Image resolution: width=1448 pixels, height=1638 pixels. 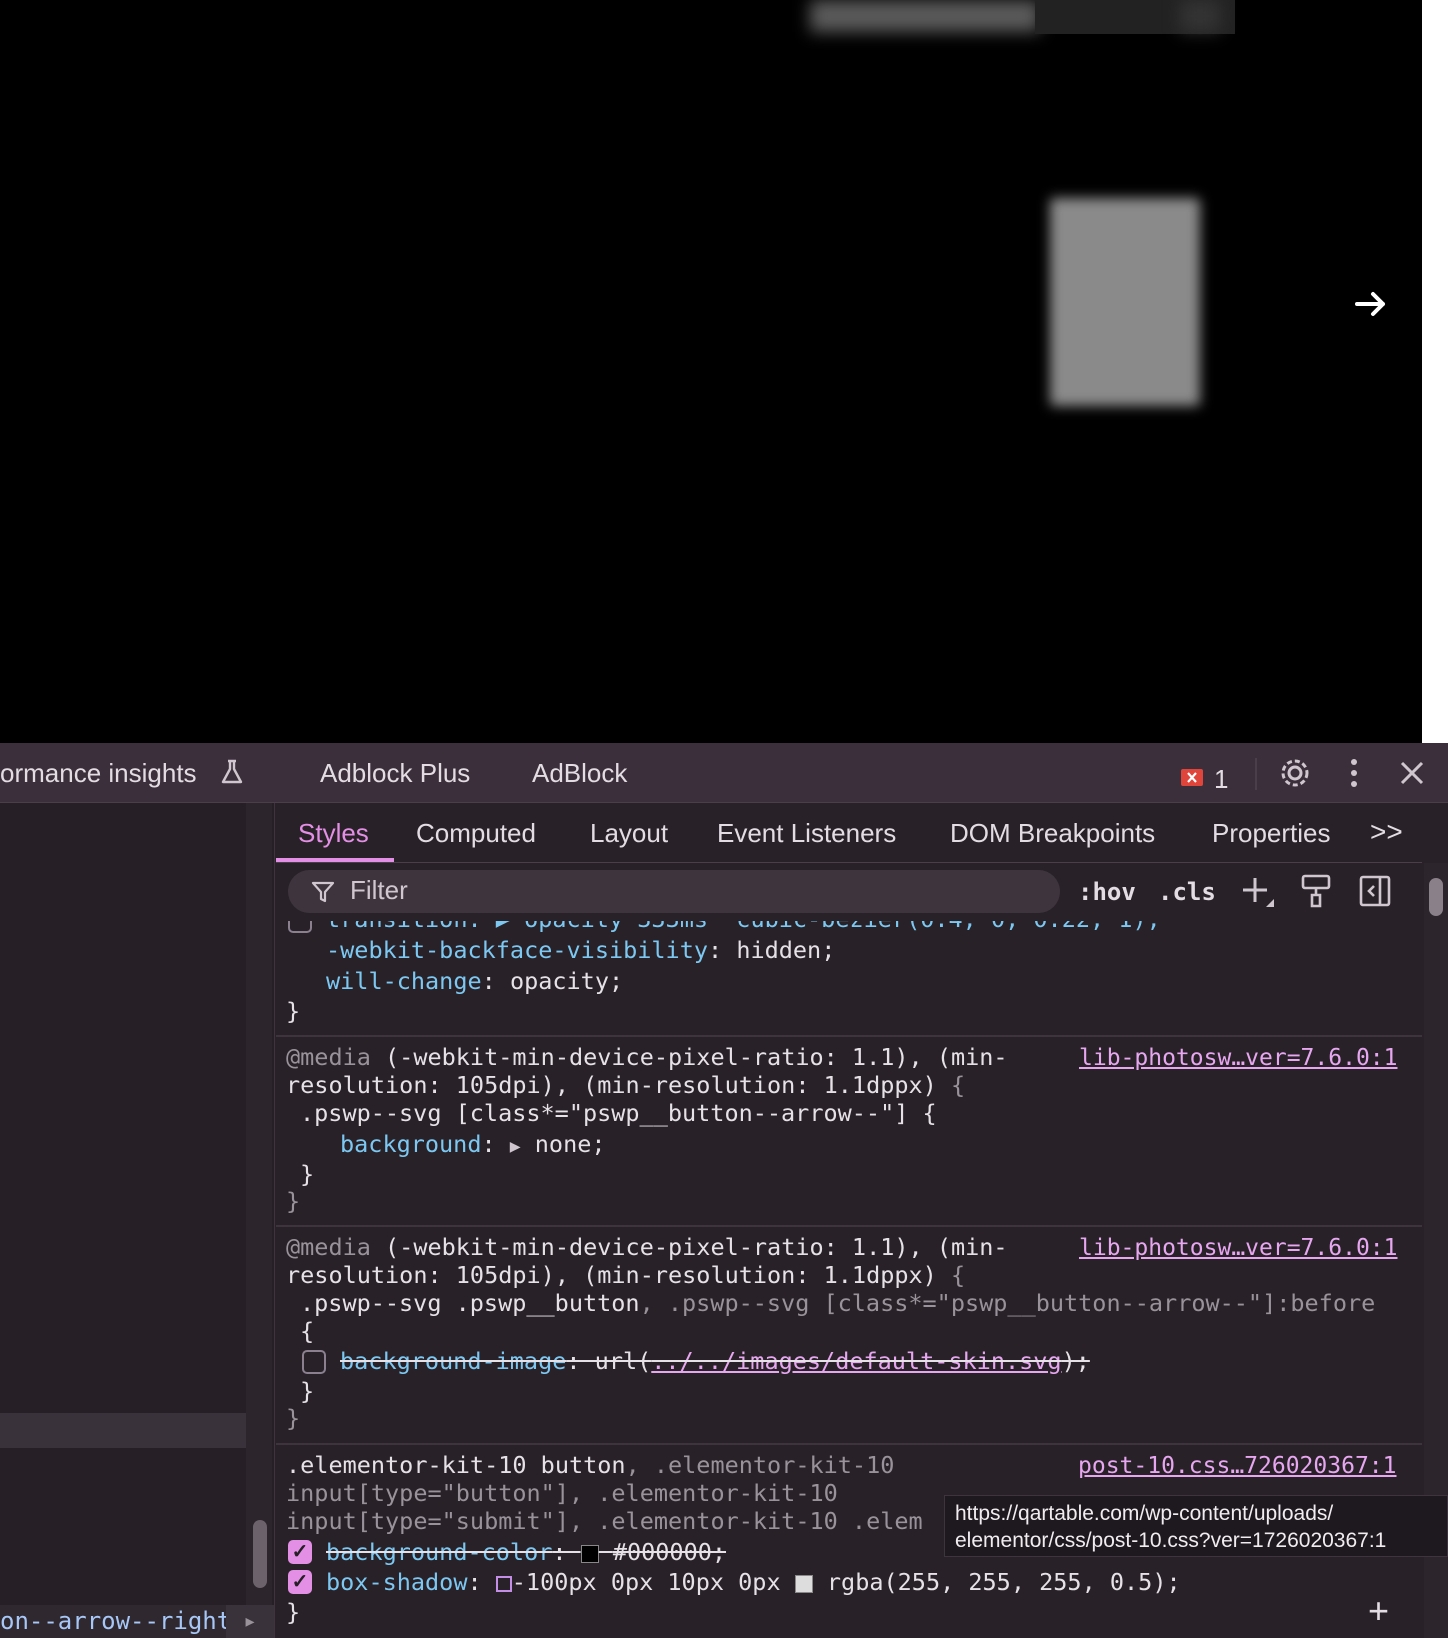 What do you see at coordinates (1221, 779) in the screenshot?
I see `error-count: 1` at bounding box center [1221, 779].